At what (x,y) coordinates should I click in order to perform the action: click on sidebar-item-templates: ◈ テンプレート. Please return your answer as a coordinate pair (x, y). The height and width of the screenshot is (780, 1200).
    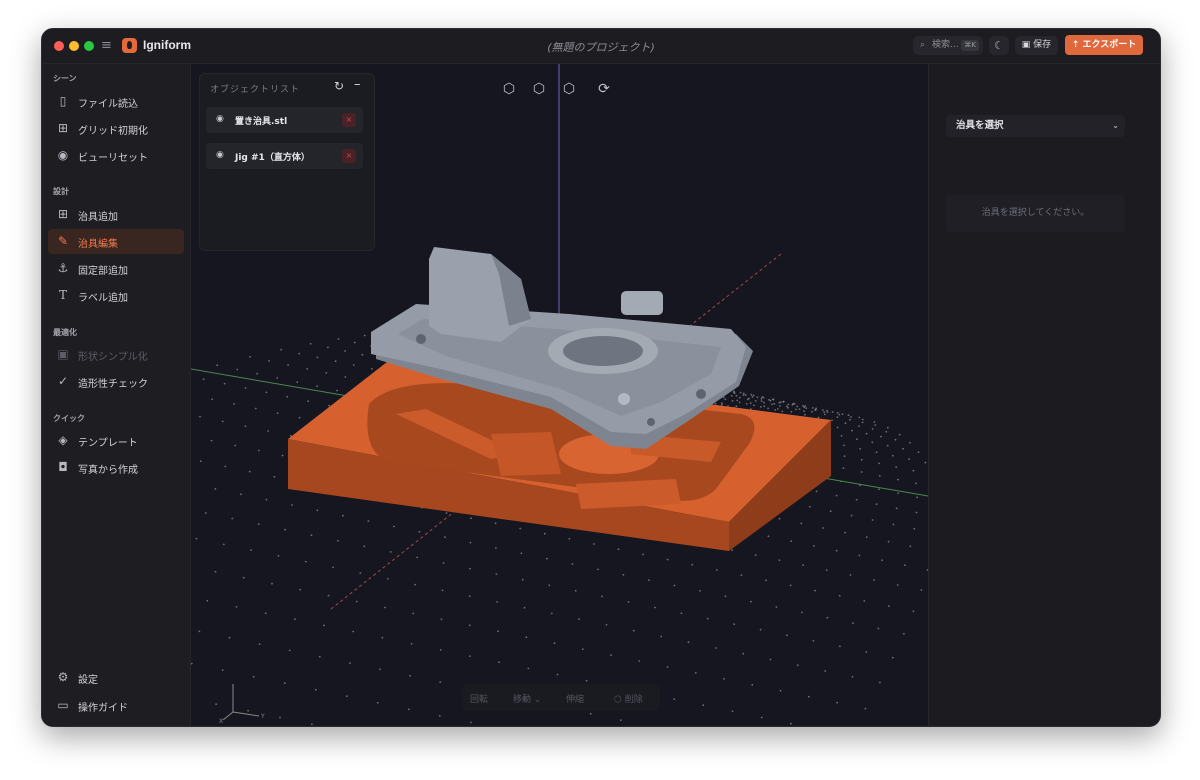
    Looking at the image, I should click on (116, 440).